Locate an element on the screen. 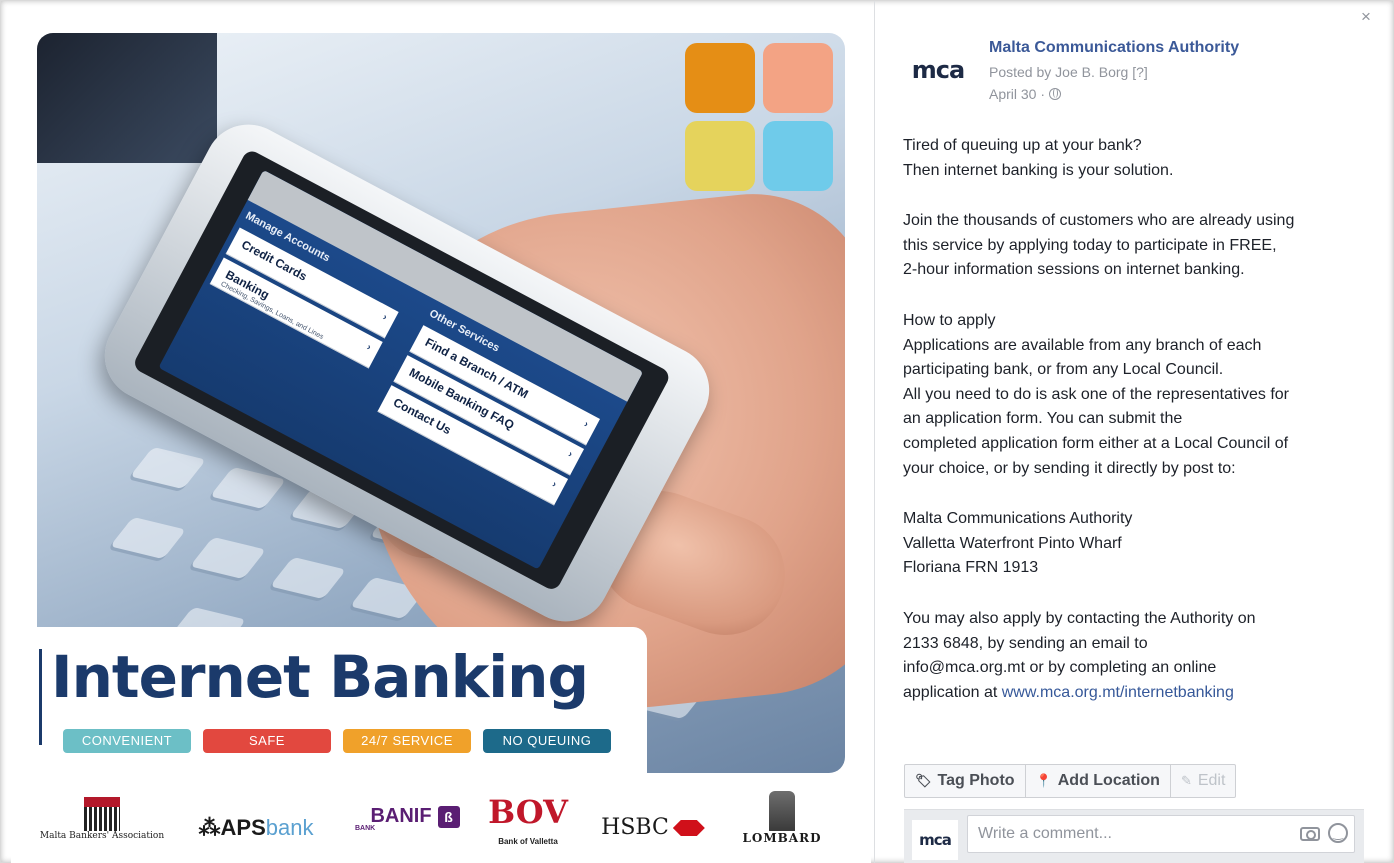  location-pin-icon: 📍 is located at coordinates (1043, 780).